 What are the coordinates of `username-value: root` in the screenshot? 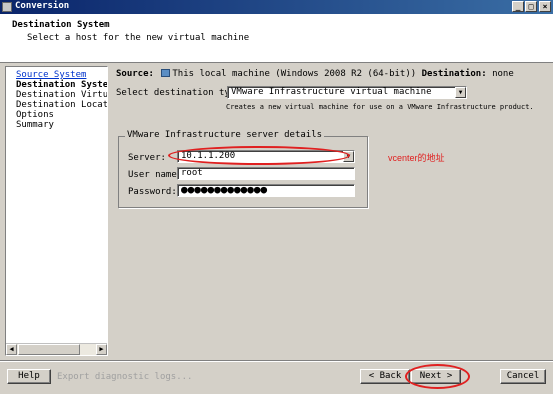 It's located at (192, 173).